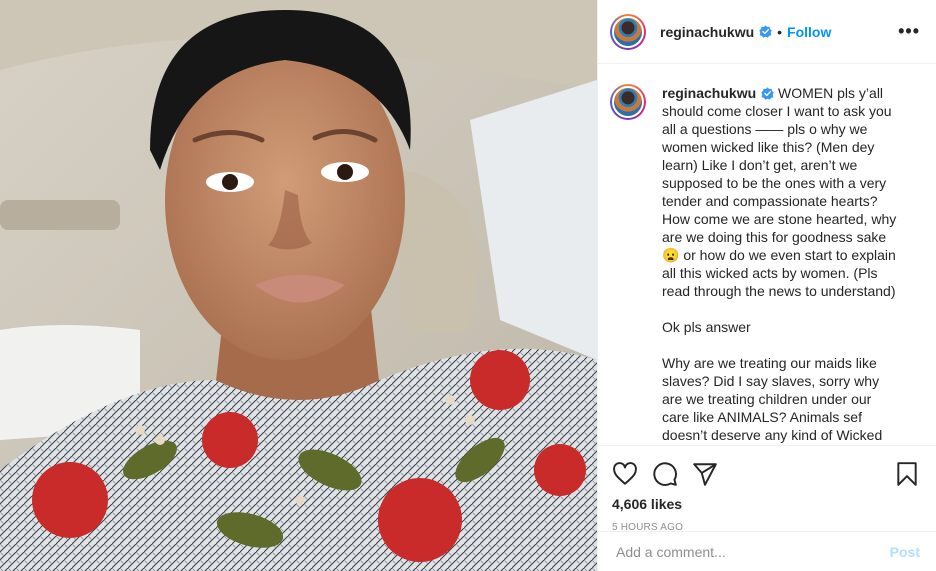 This screenshot has width=936, height=571. What do you see at coordinates (706, 327) in the screenshot?
I see `caption-paragraph-2: Ok pls answer` at bounding box center [706, 327].